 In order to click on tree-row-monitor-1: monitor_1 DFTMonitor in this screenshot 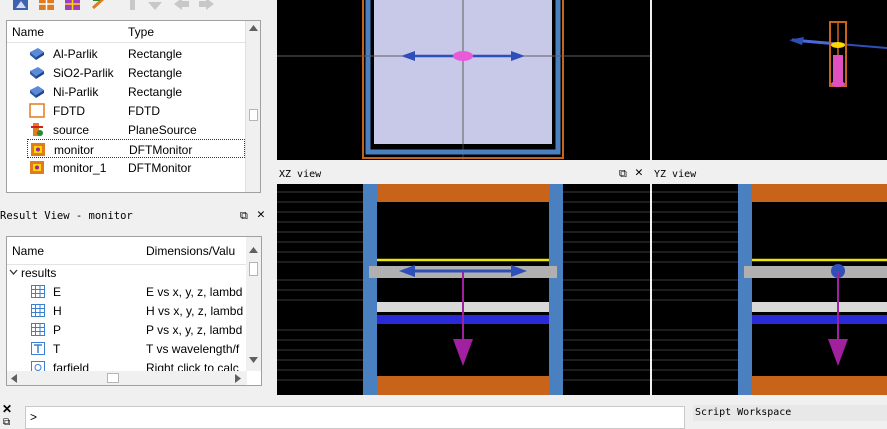, I will do `click(127, 167)`.